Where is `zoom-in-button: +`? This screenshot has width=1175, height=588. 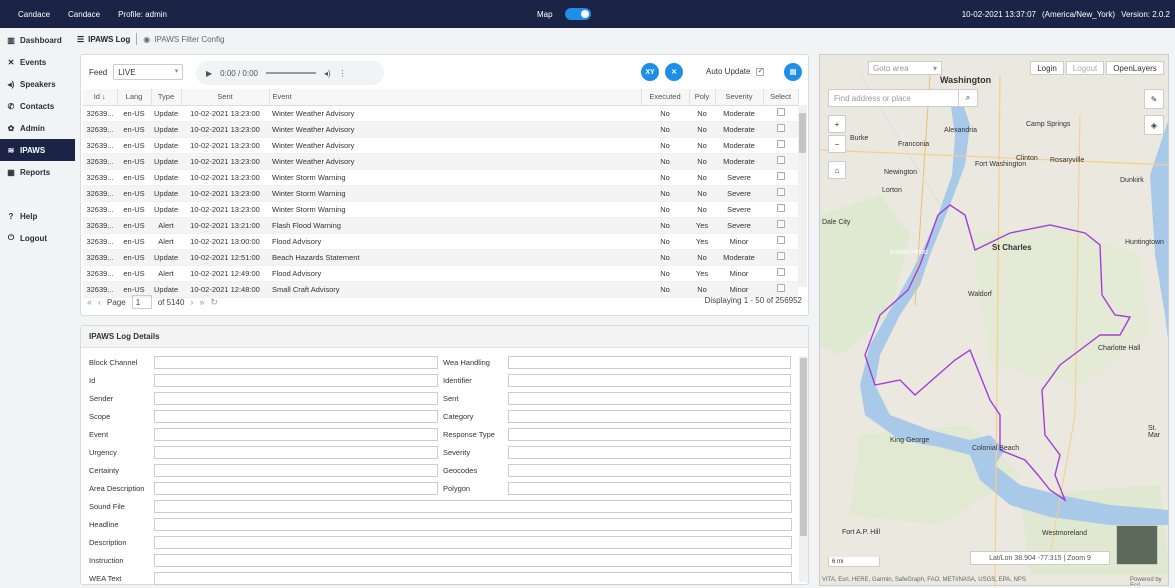 zoom-in-button: + is located at coordinates (837, 124).